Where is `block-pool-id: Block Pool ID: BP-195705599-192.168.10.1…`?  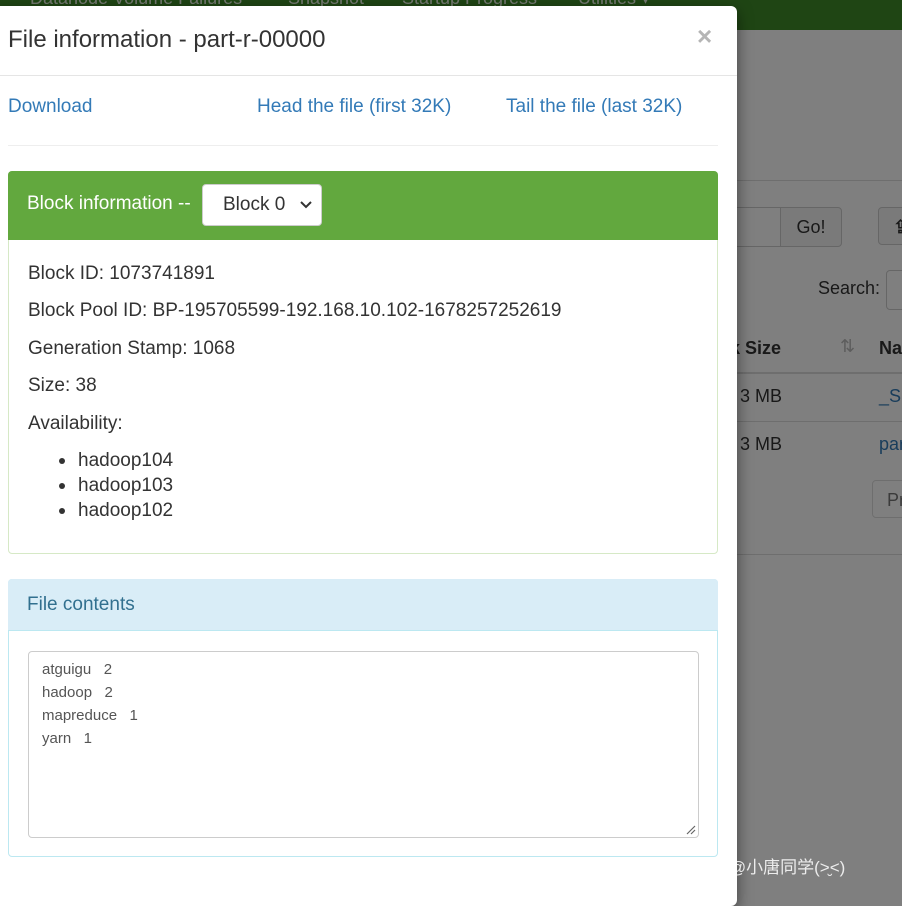
block-pool-id: Block Pool ID: BP-195705599-192.168.10.1… is located at coordinates (295, 310).